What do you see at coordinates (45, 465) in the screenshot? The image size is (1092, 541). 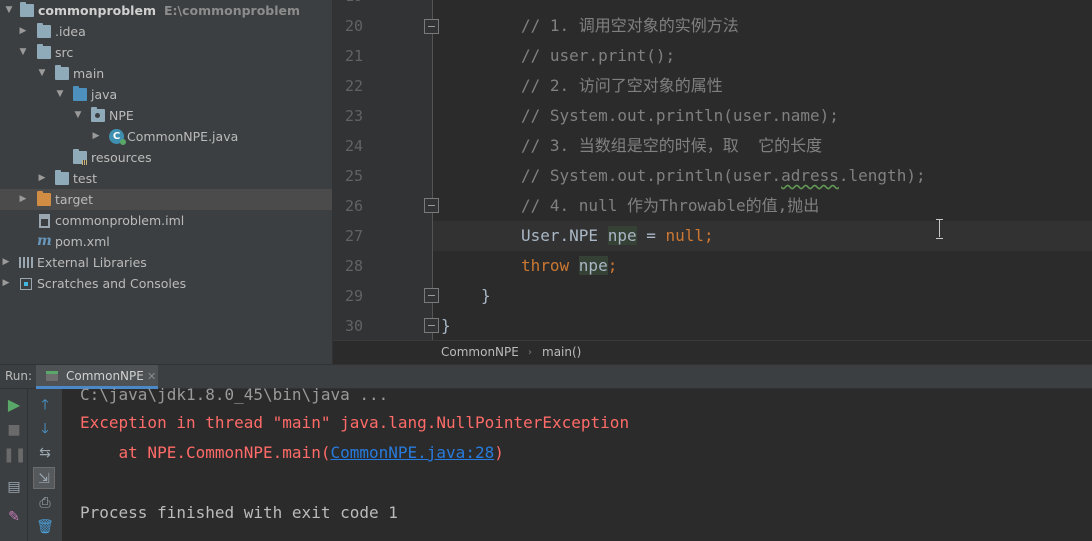 I see `run-toolbar-right: 🡑 🡓 ⇆ ⇲ ⎙ 🗑` at bounding box center [45, 465].